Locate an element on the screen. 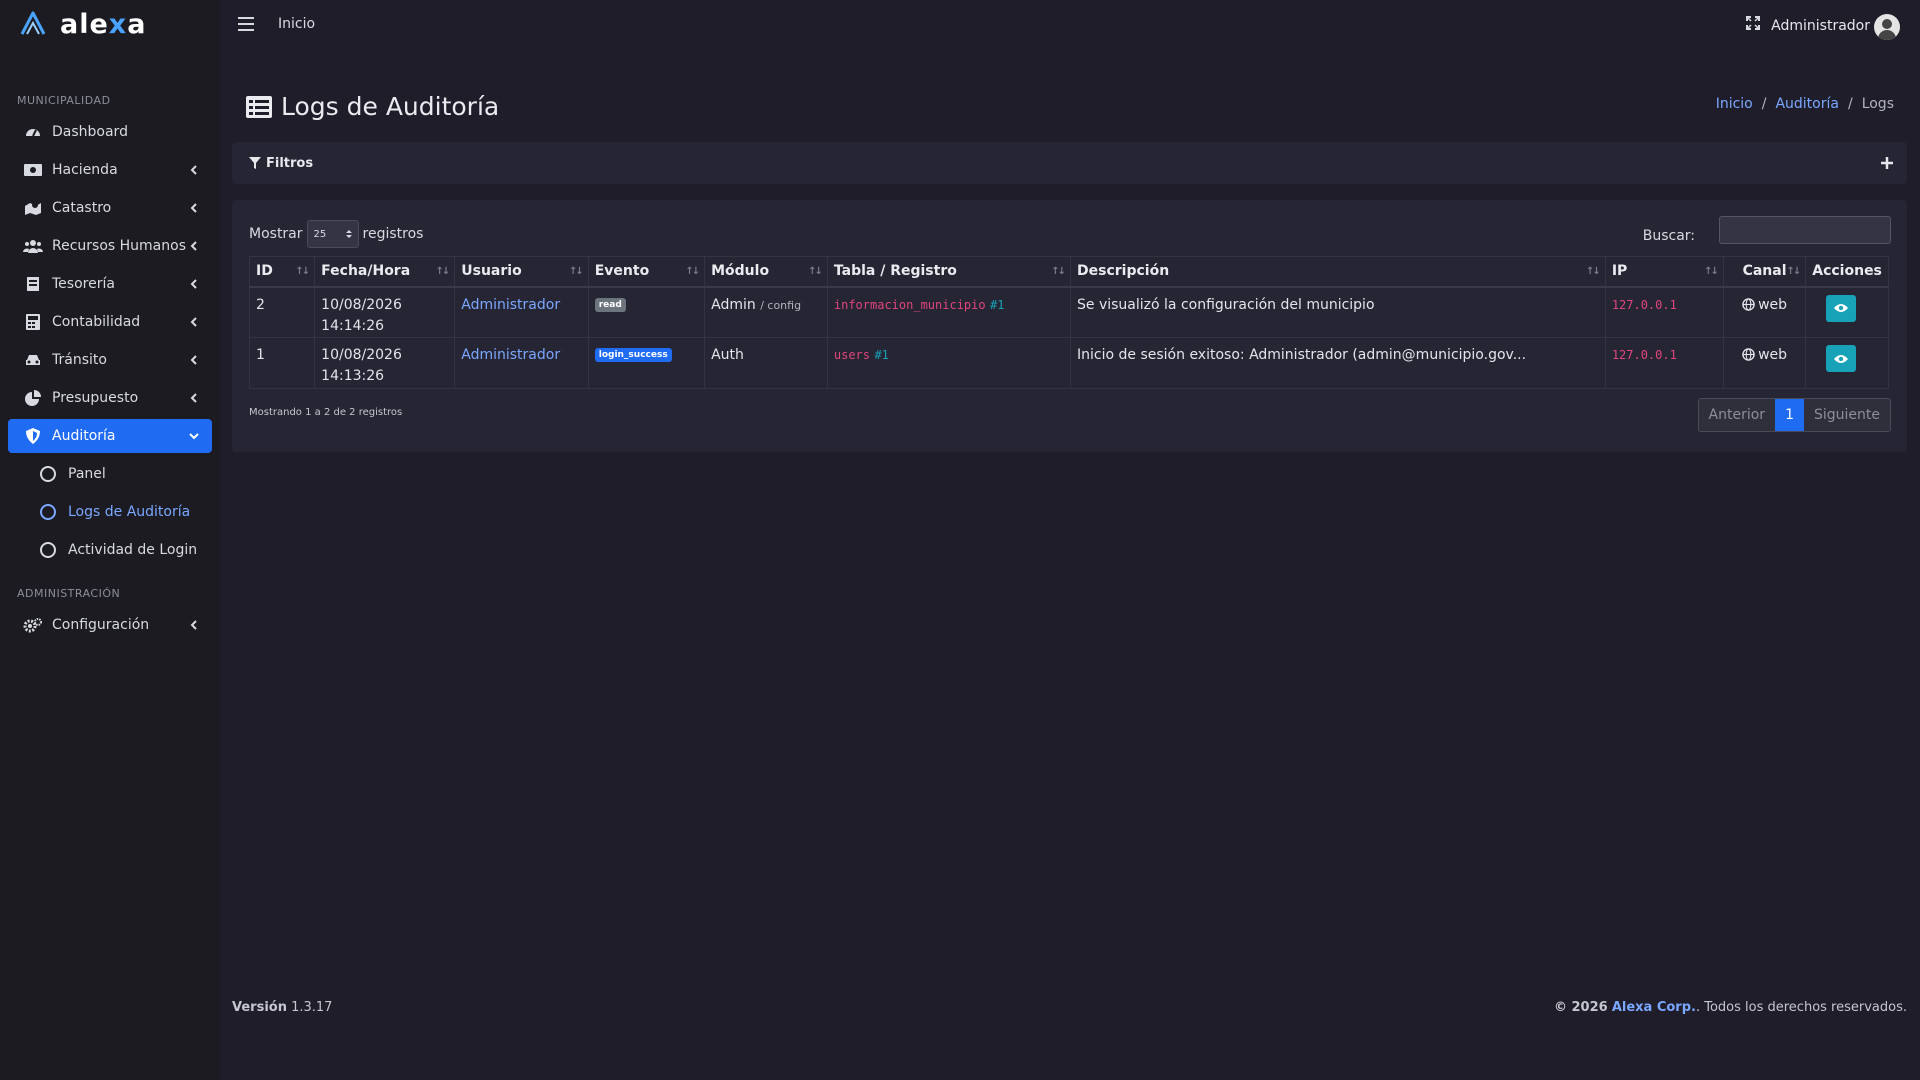 The width and height of the screenshot is (1920, 1080). sidebar-subitem-login-activity: Actividad de Login is located at coordinates (110, 550).